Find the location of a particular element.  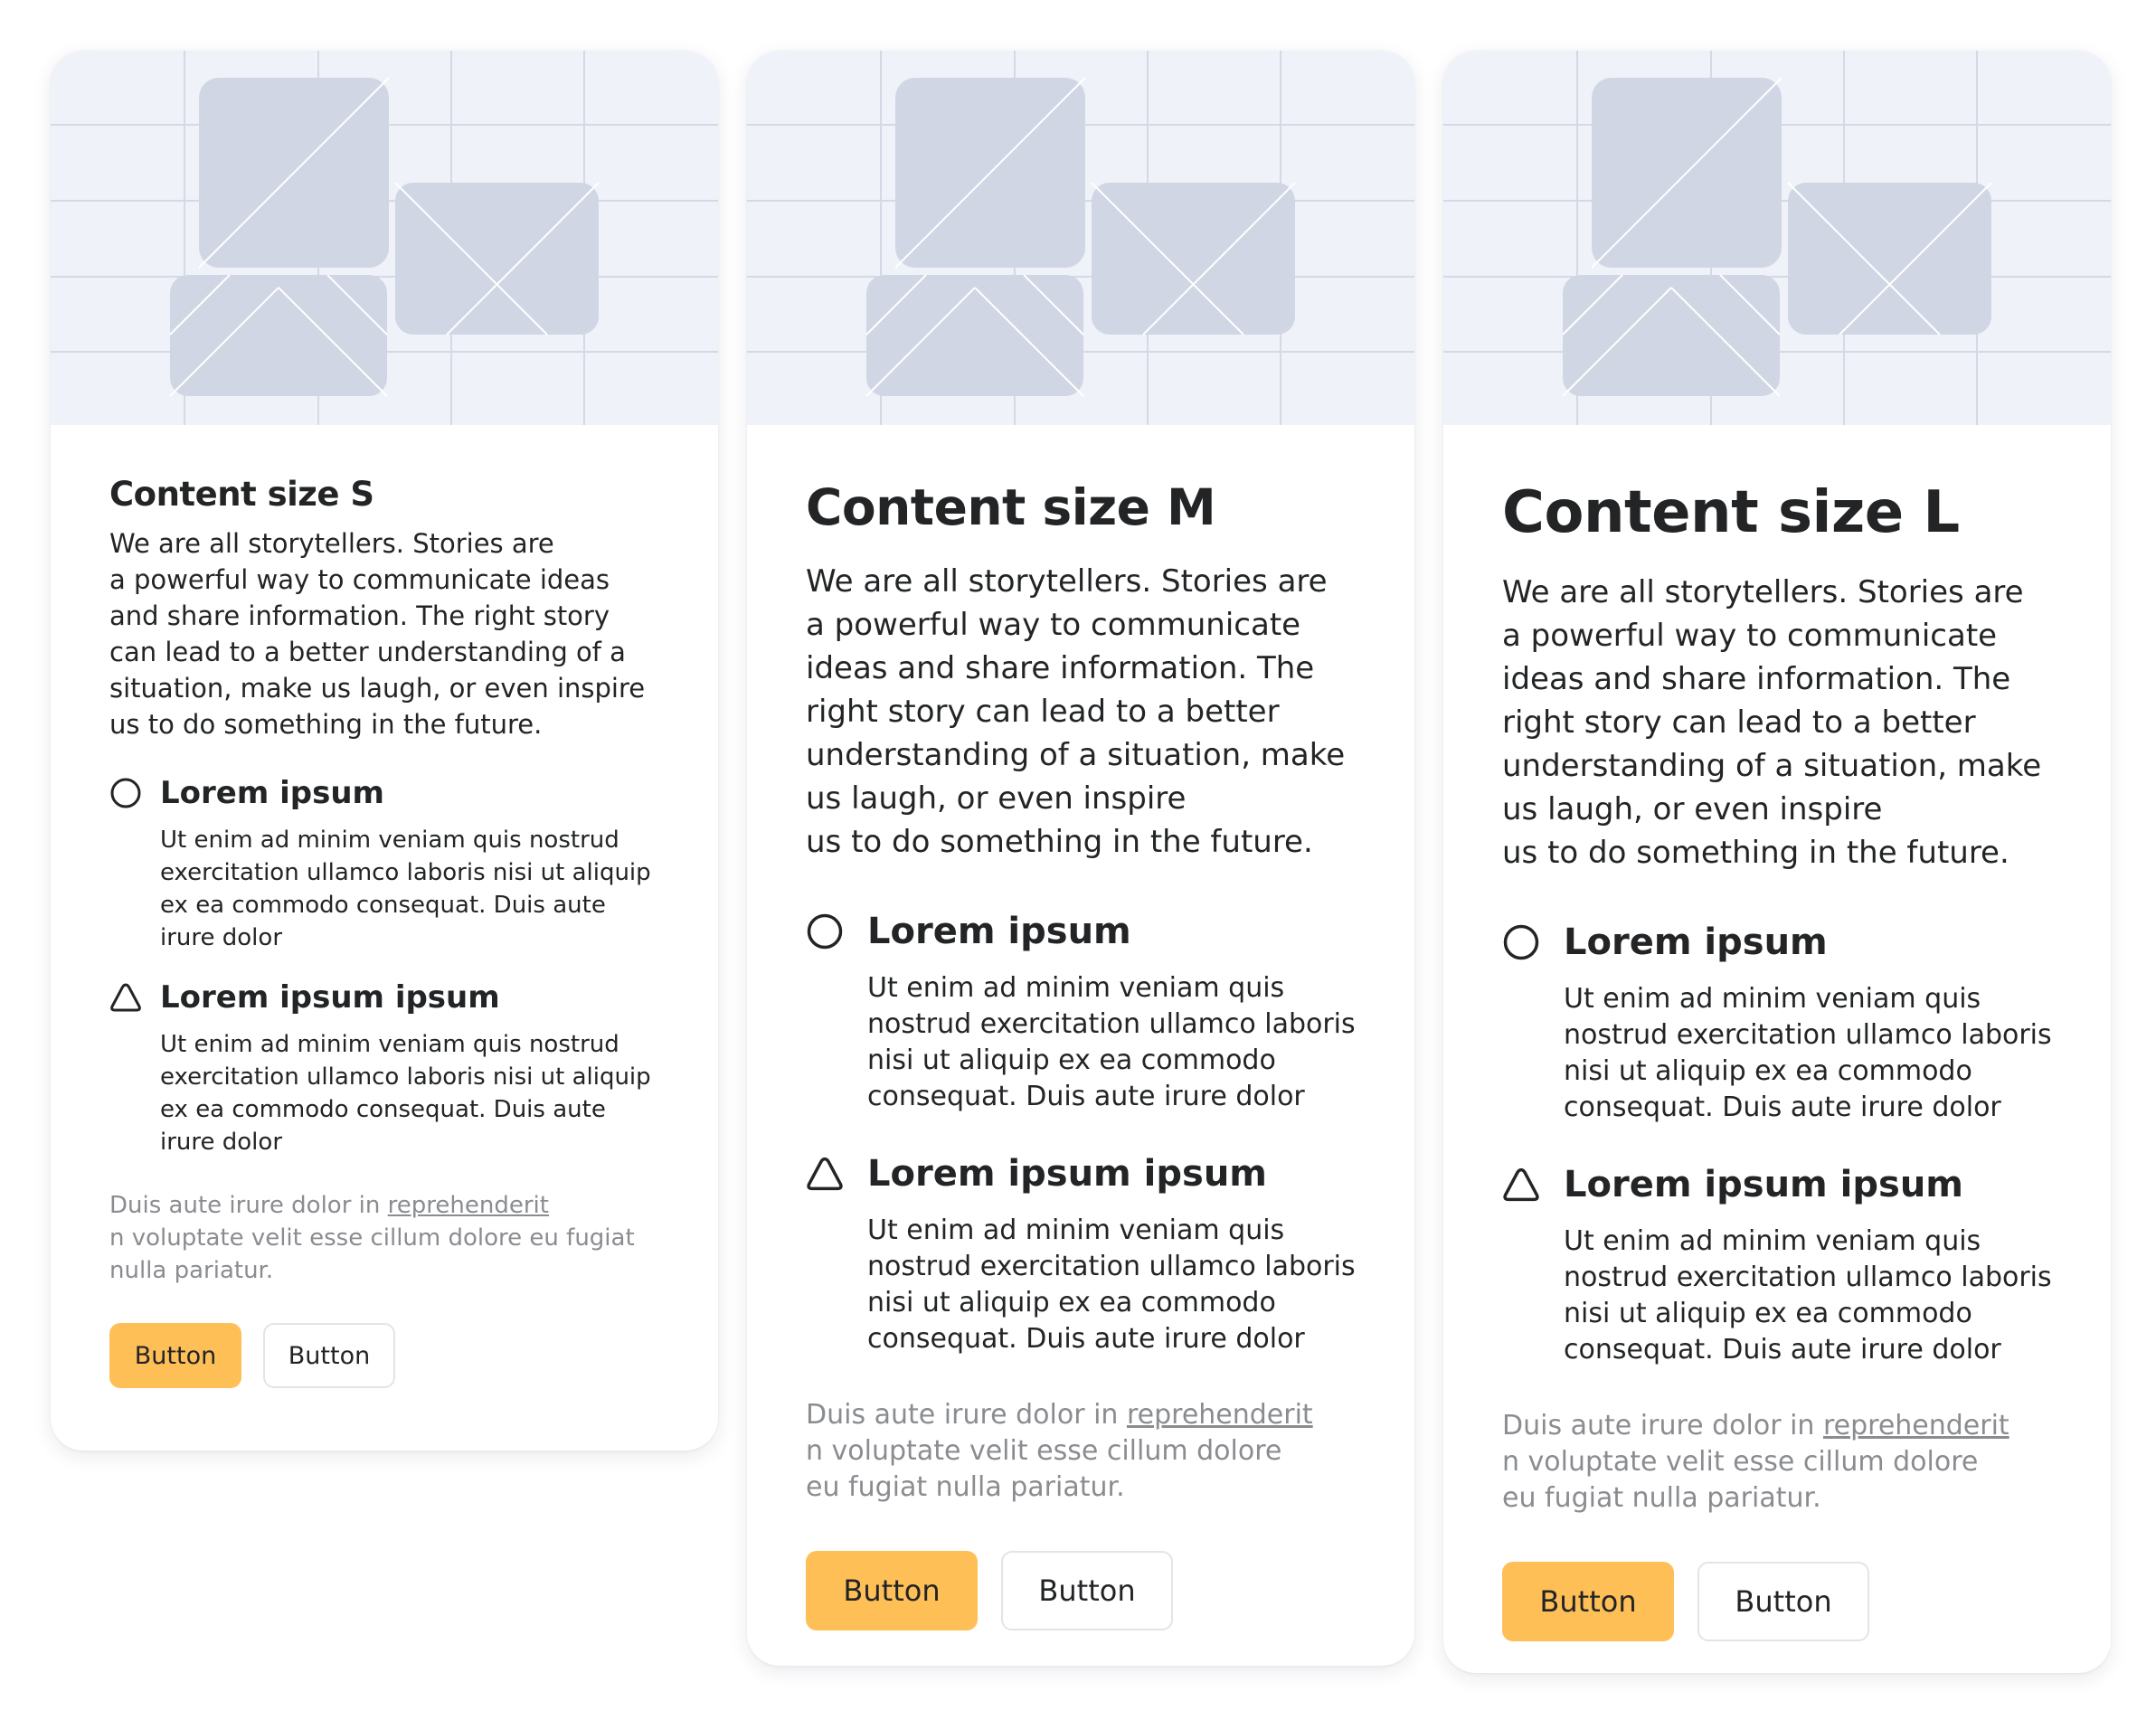

card-title: Content size M is located at coordinates (1011, 507).